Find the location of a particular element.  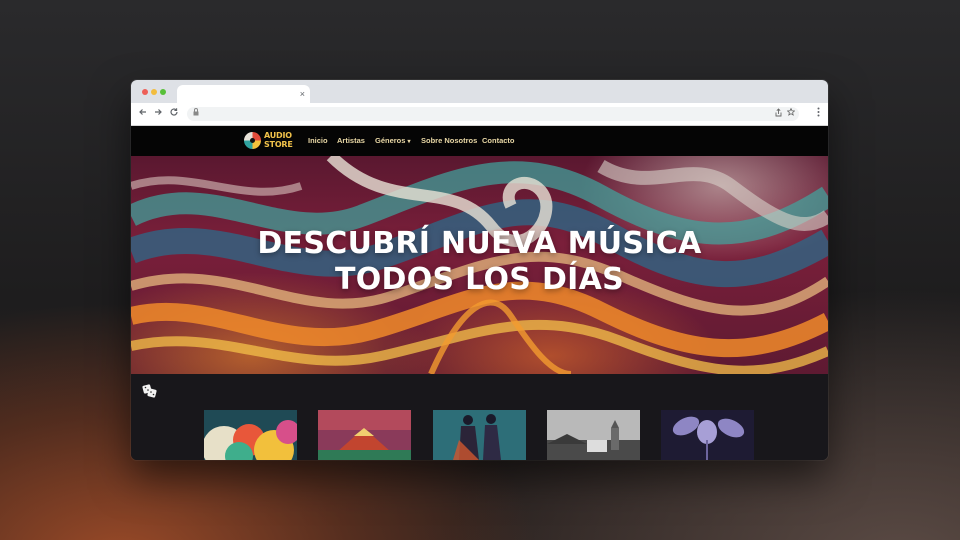

minimize-window-button is located at coordinates (154, 92).